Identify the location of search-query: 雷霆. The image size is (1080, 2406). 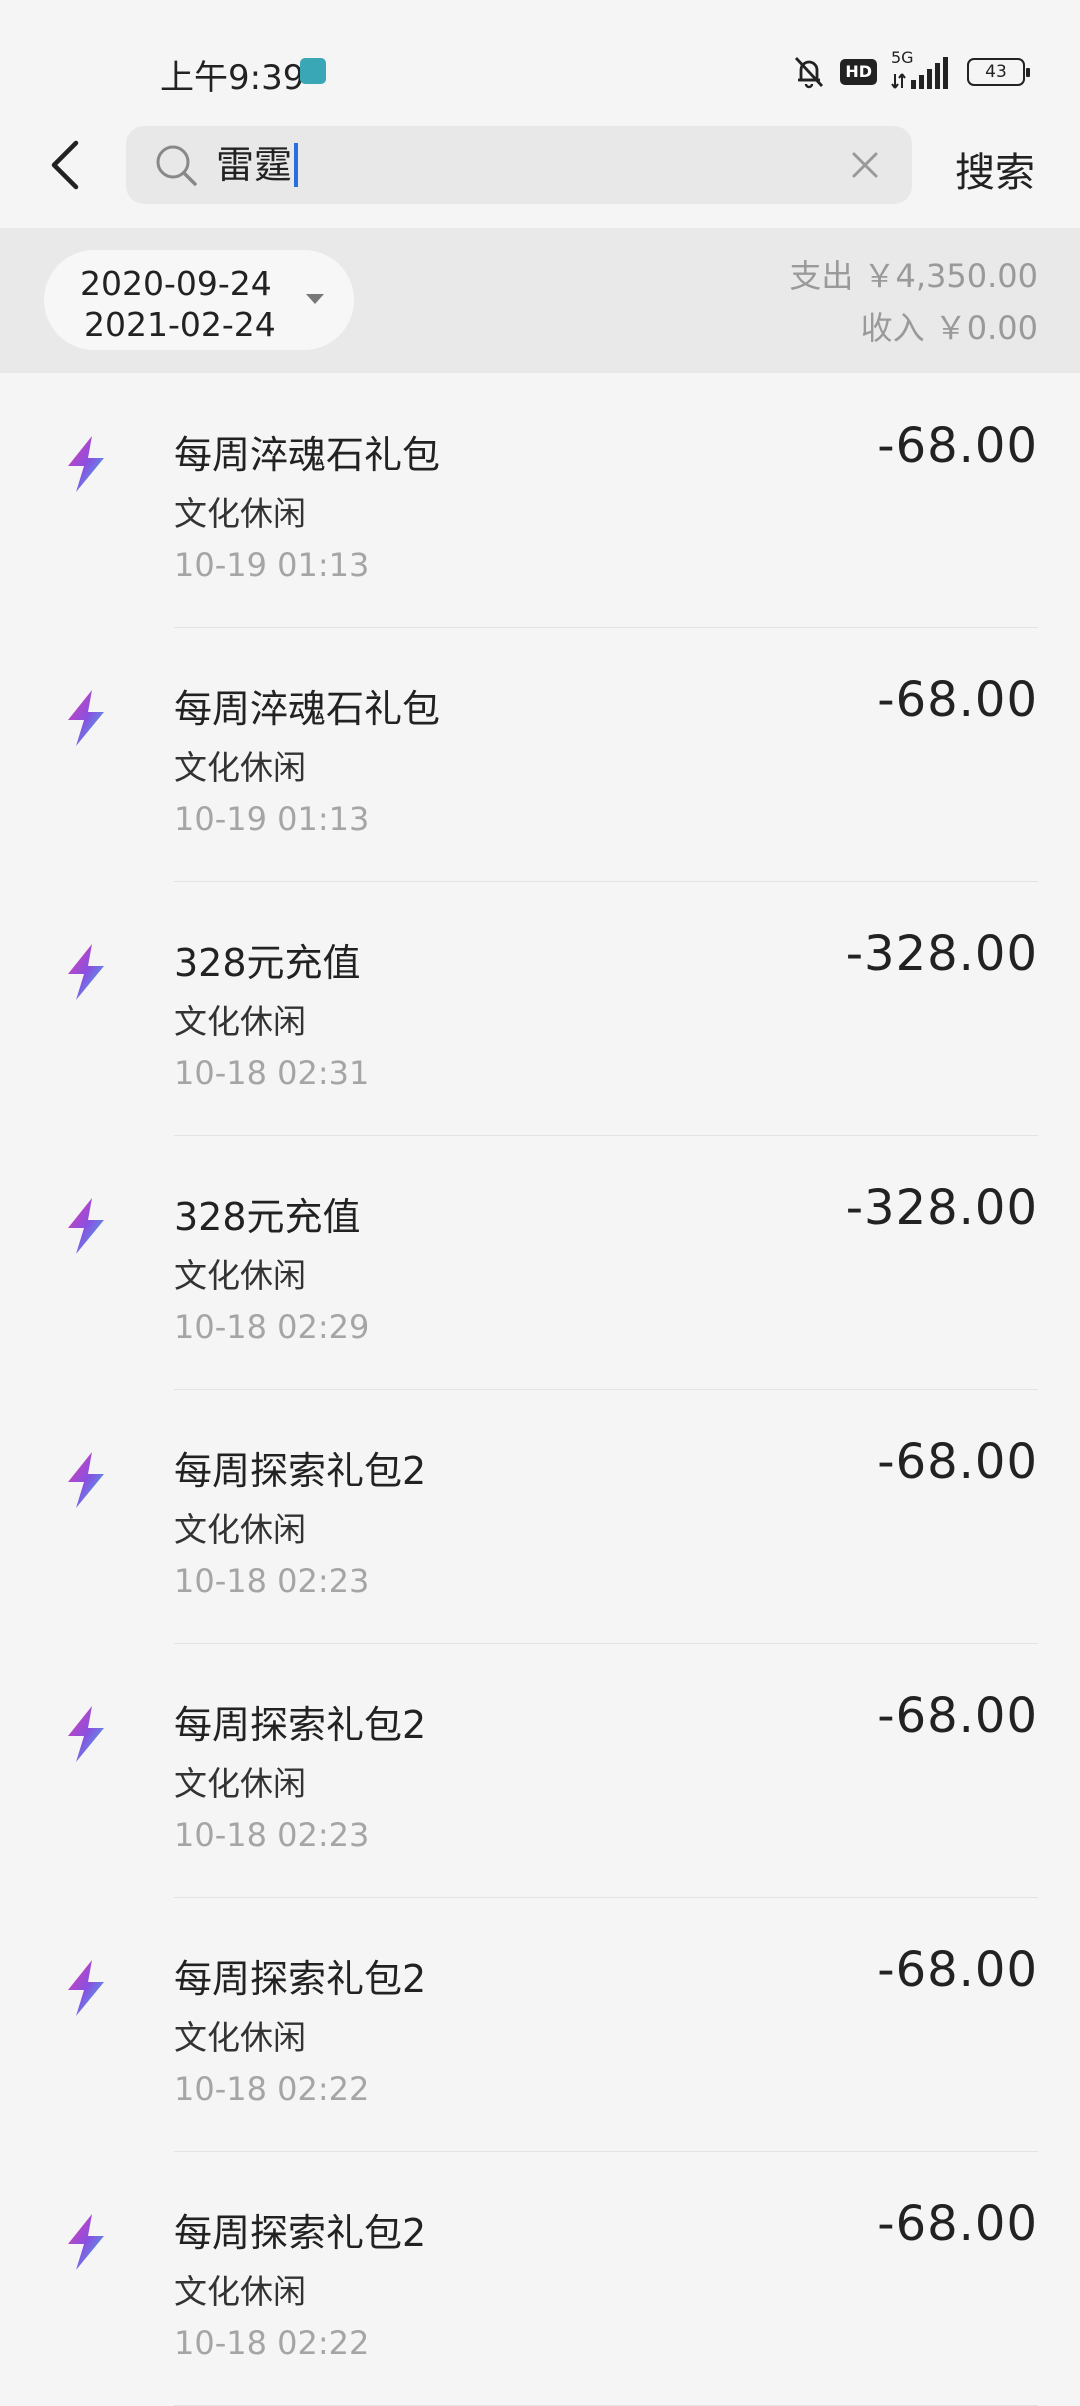
(254, 165).